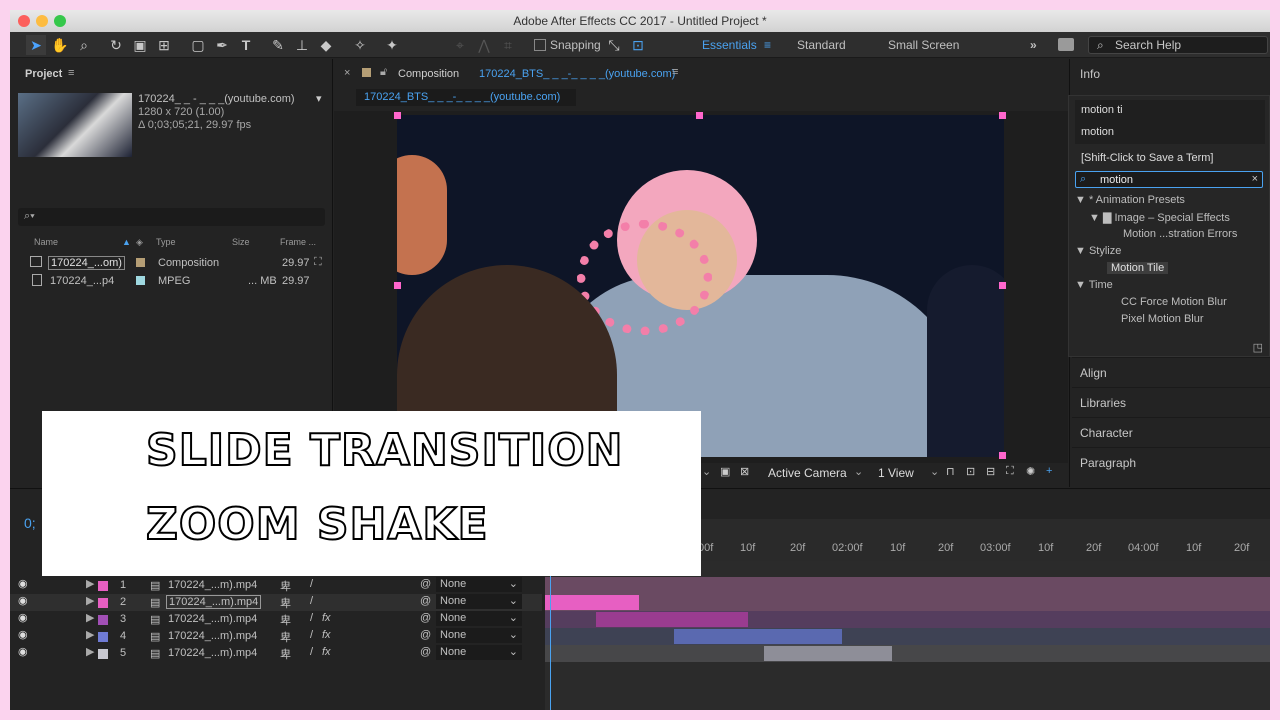 This screenshot has width=1280, height=720. Describe the element at coordinates (1171, 432) in the screenshot. I see `character-panel: Character` at that location.